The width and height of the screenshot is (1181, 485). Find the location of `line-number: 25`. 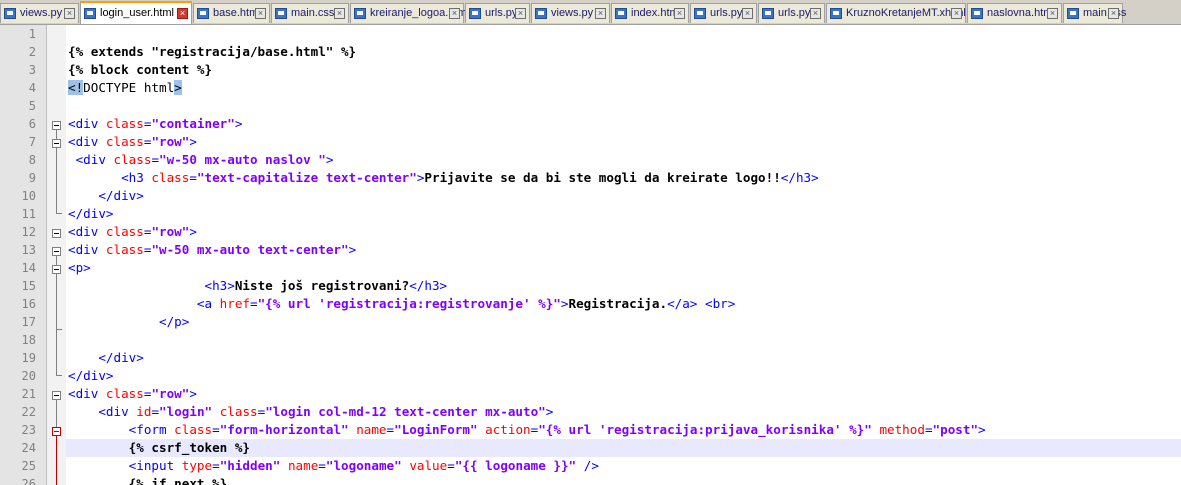

line-number: 25 is located at coordinates (28, 466).